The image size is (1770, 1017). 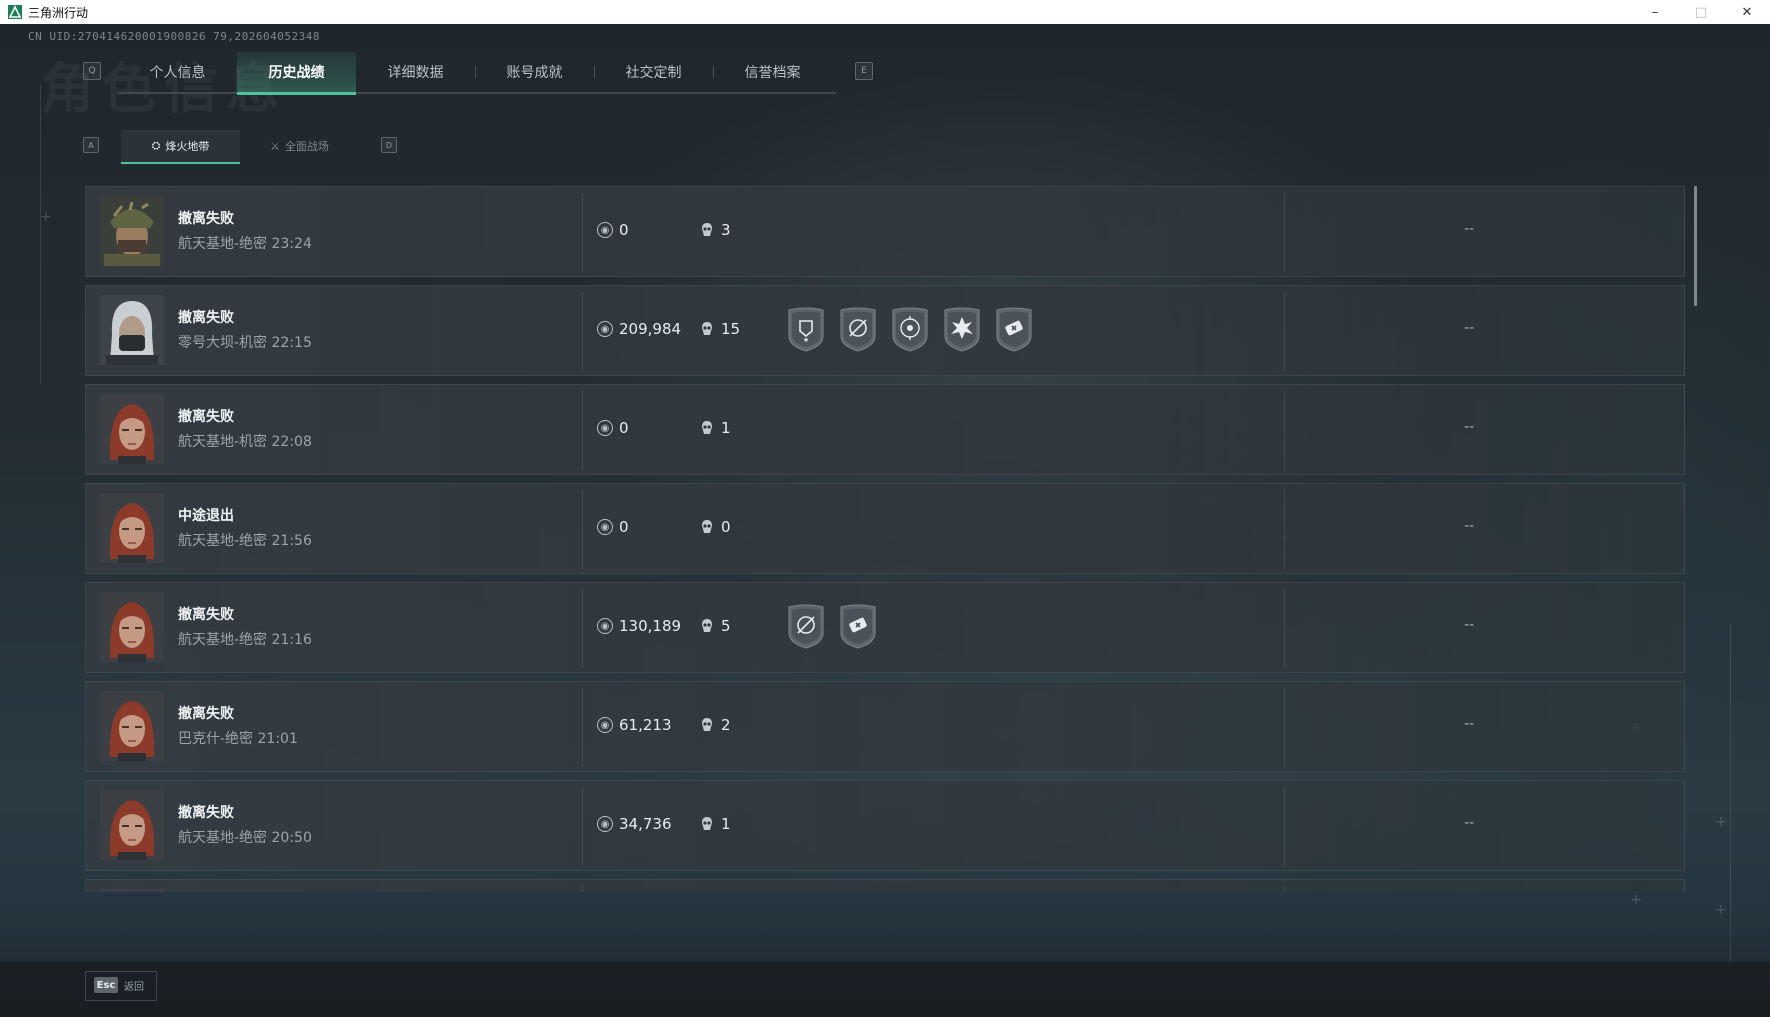 I want to click on main-tab-bar: 个人信息 历史战绩 详细数据 账号成就 社交定制 信誉档案, so click(x=477, y=73).